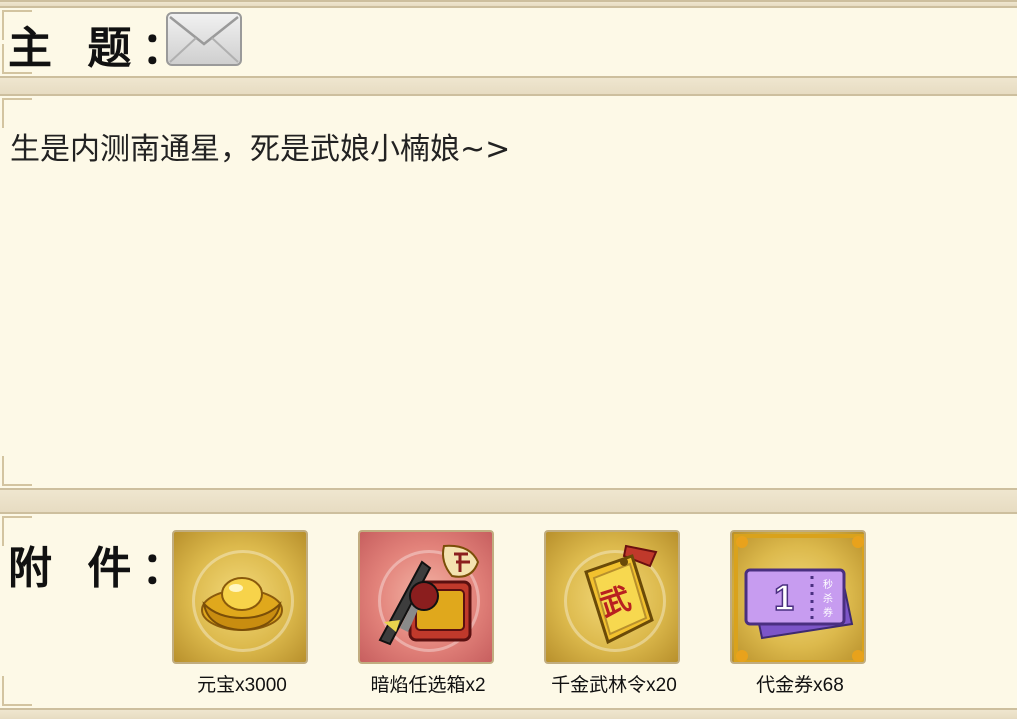 The height and width of the screenshot is (719, 1017). Describe the element at coordinates (800, 685) in the screenshot. I see `item-name: 代金券x68` at that location.